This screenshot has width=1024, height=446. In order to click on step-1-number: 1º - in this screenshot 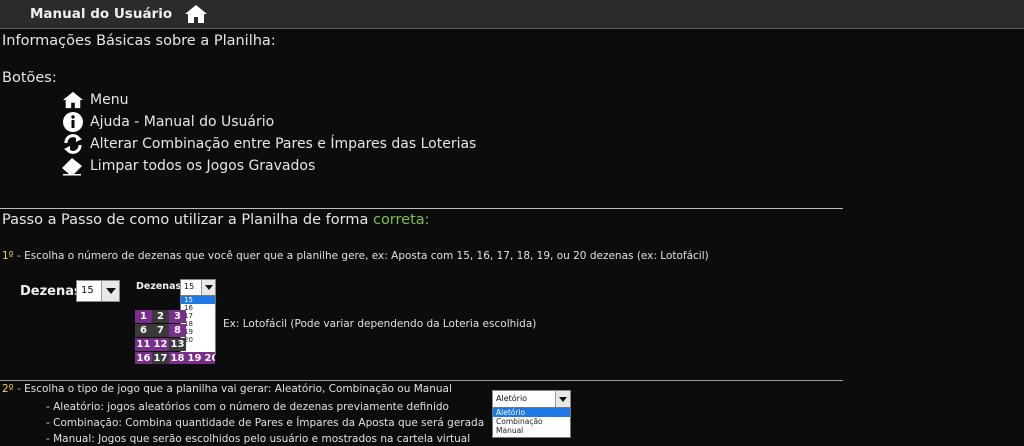, I will do `click(11, 256)`.